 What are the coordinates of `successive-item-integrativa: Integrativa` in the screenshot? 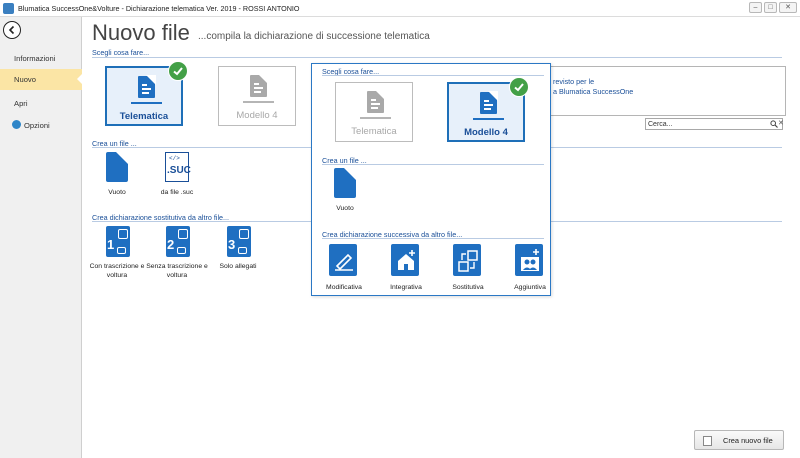 It's located at (406, 267).